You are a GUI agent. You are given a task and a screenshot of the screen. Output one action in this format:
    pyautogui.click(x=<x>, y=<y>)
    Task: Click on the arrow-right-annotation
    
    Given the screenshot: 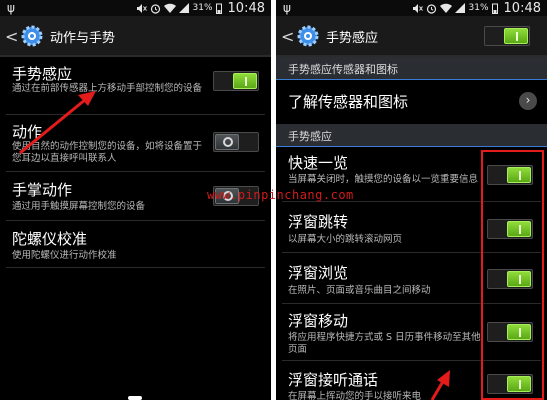 What is the action you would take?
    pyautogui.click(x=440, y=385)
    